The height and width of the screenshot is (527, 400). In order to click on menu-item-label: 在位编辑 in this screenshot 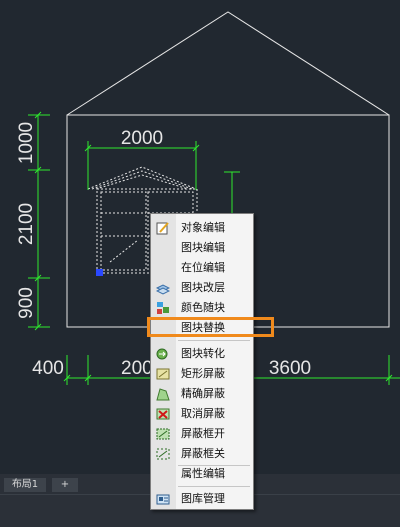, I will do `click(203, 267)`.